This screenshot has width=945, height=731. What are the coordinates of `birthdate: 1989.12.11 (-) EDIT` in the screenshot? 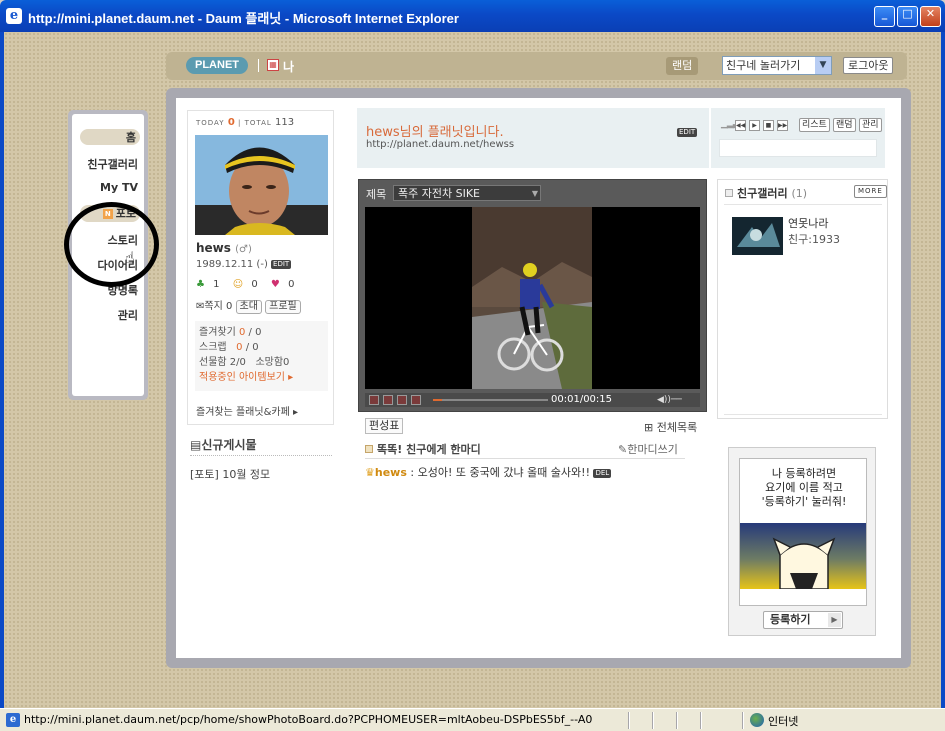 It's located at (244, 264).